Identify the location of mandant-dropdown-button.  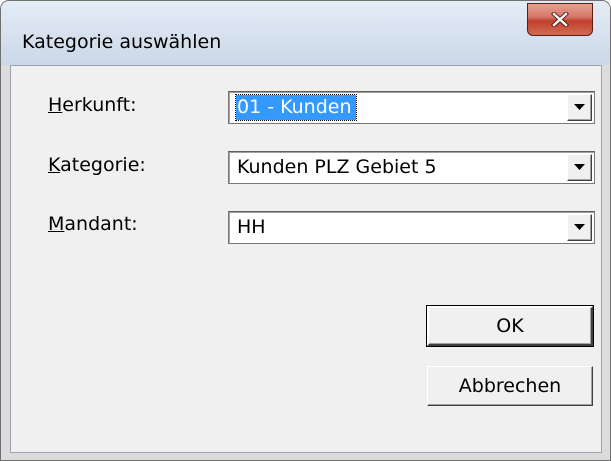
(579, 227).